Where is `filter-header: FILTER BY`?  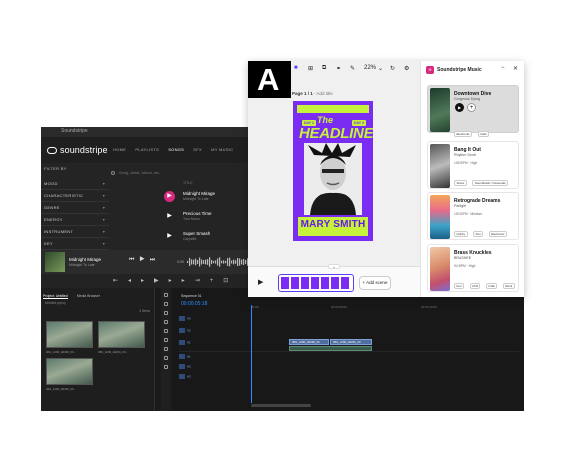
filter-header: FILTER BY is located at coordinates (55, 168).